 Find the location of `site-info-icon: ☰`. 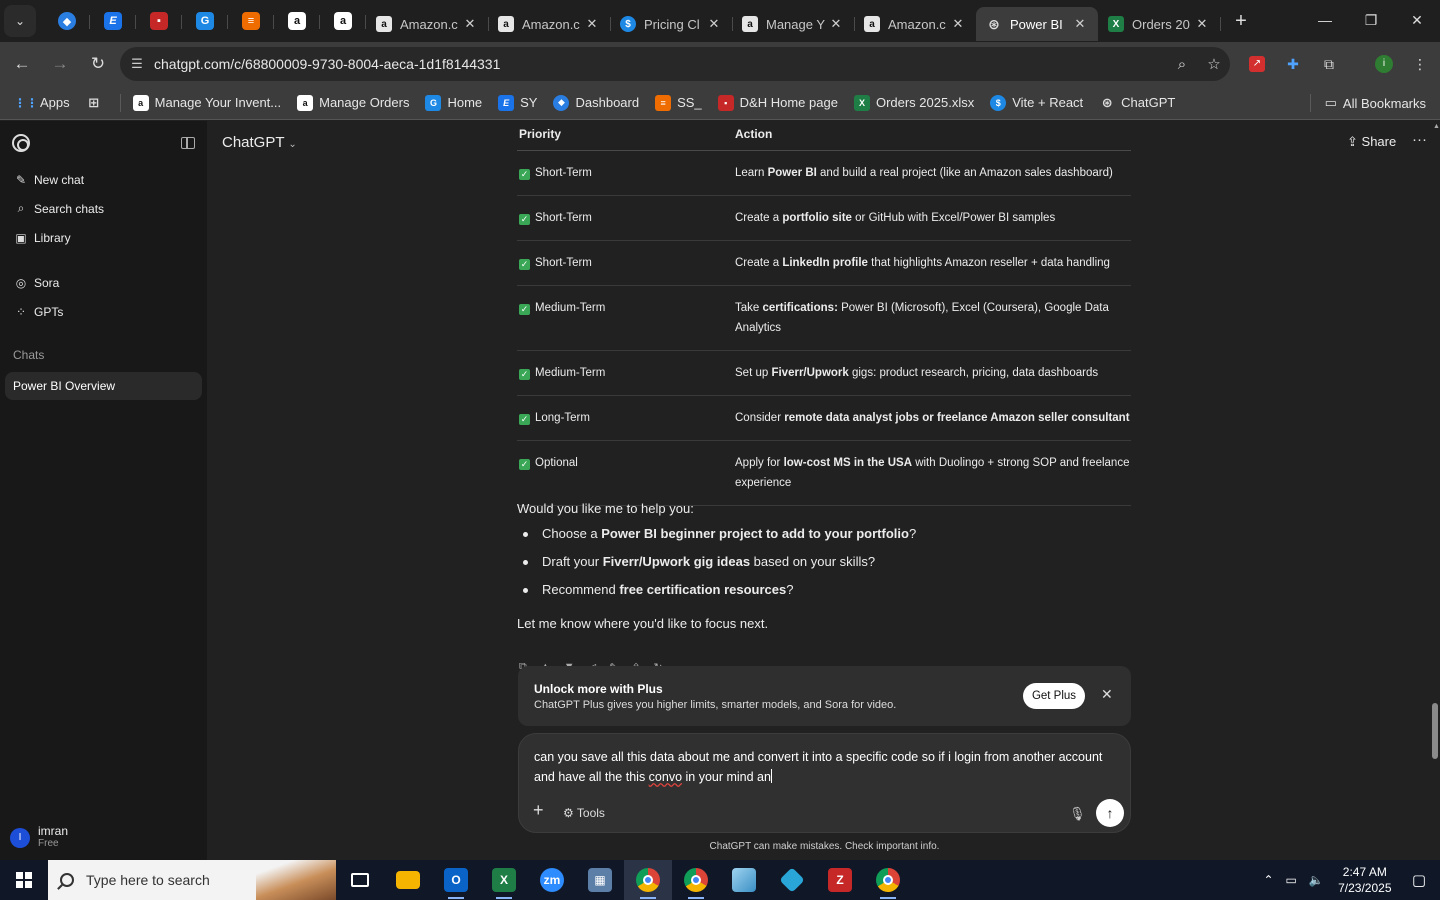

site-info-icon: ☰ is located at coordinates (137, 64).